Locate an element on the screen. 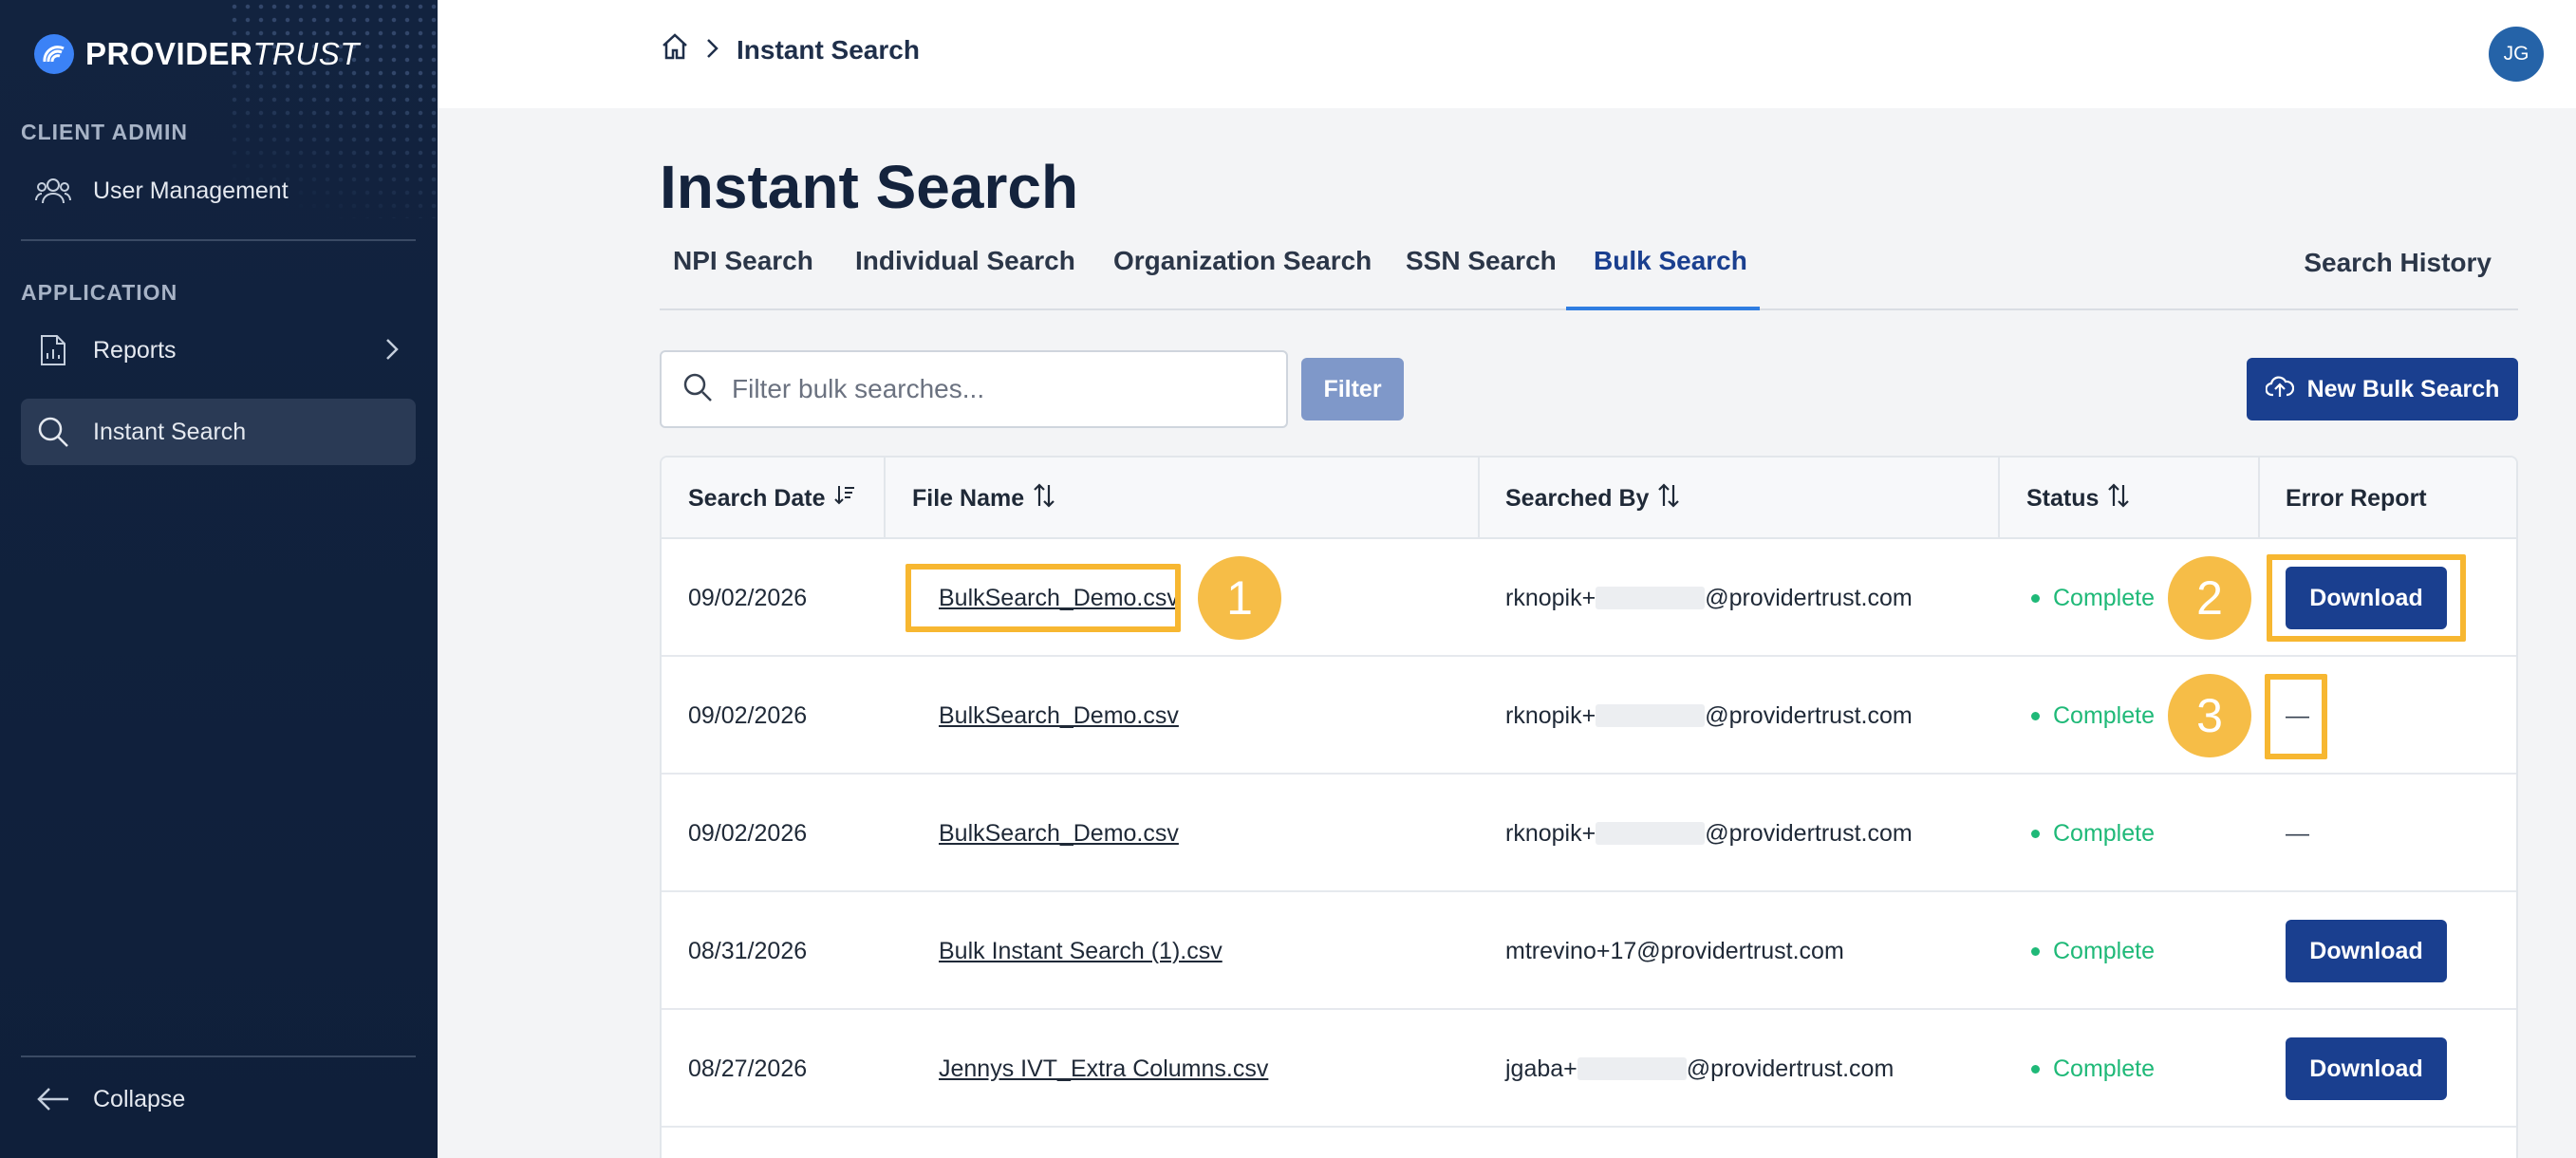 This screenshot has width=2576, height=1158. filter-search-box is located at coordinates (974, 389).